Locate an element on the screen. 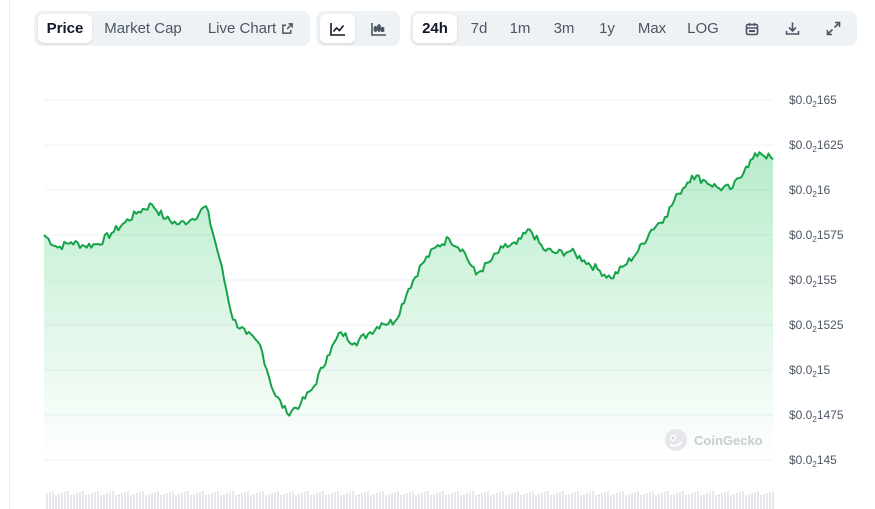 This screenshot has width=875, height=509. y-tick-label: $0.021625 is located at coordinates (816, 146).